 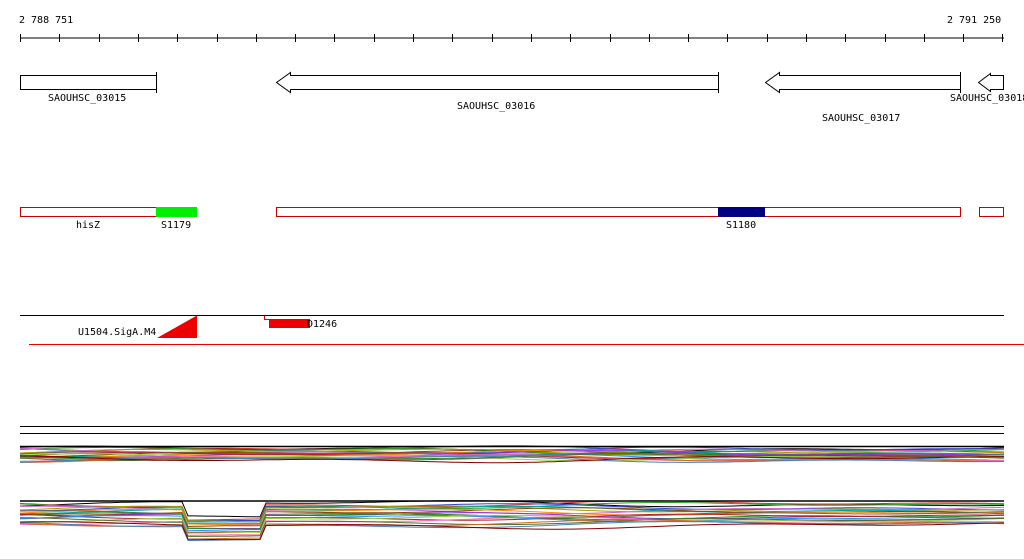 I want to click on gene-03015-body, so click(x=88, y=82).